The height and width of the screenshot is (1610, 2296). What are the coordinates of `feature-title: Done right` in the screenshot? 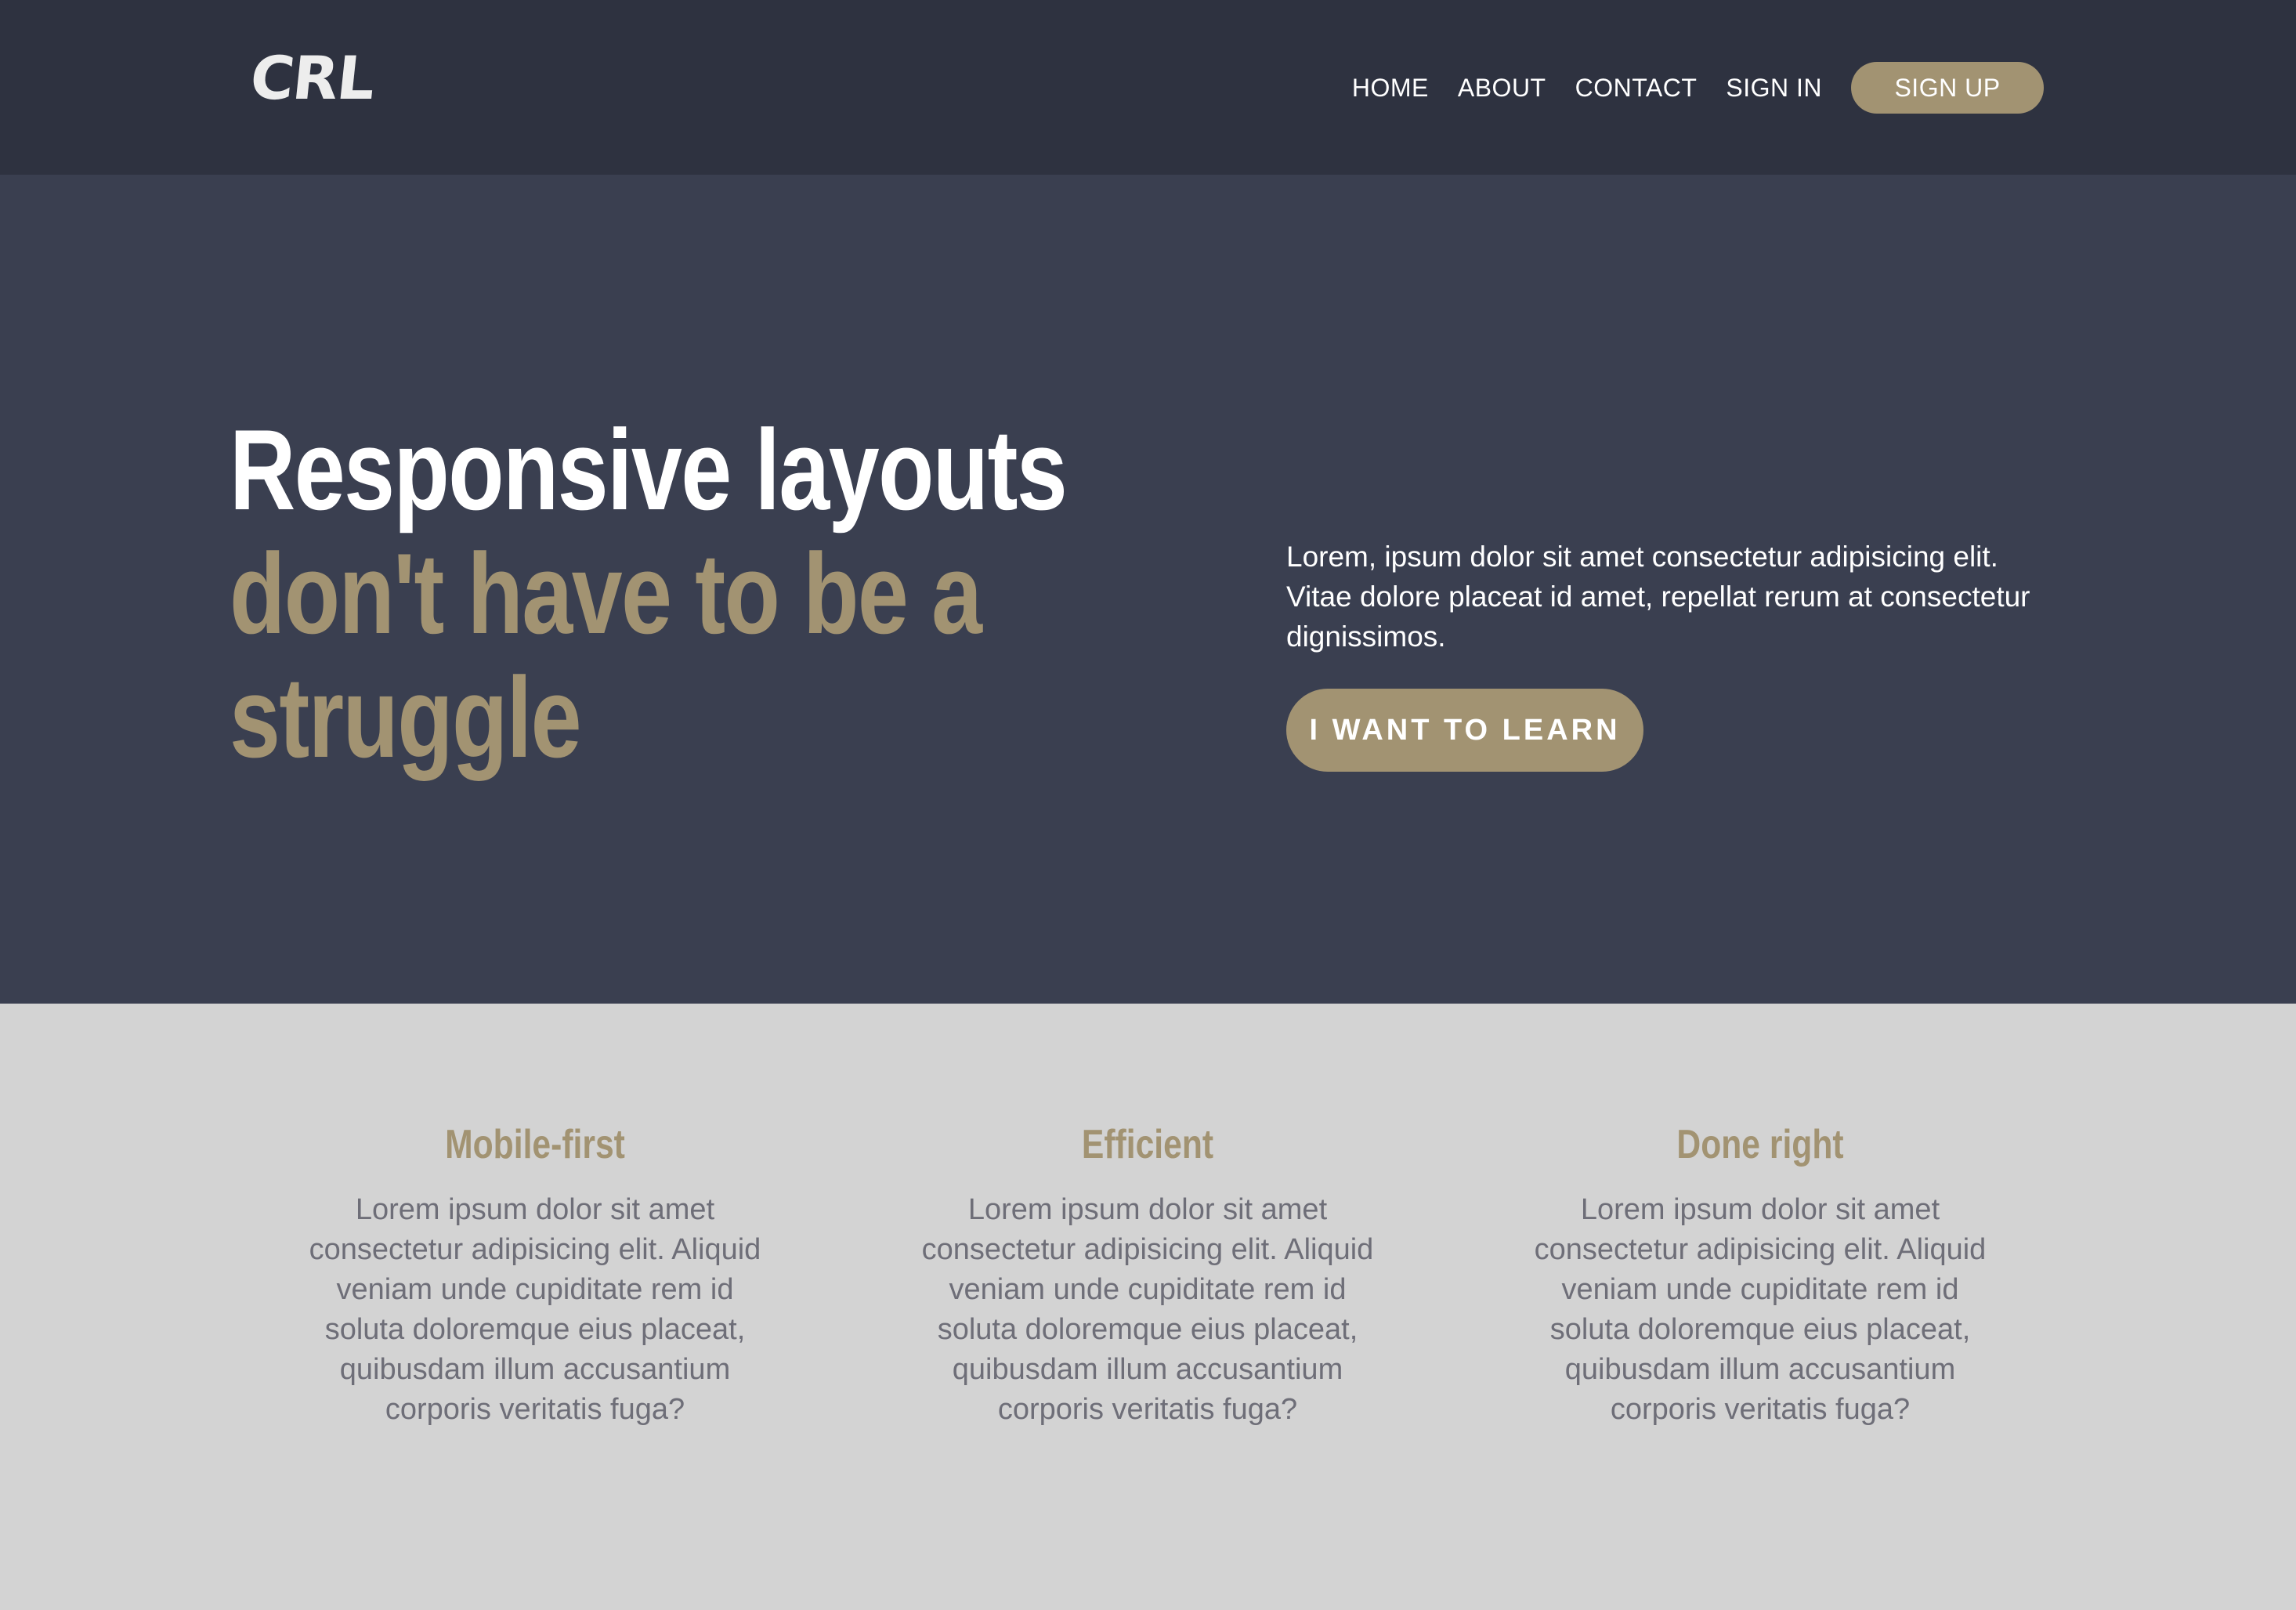 It's located at (1760, 1145).